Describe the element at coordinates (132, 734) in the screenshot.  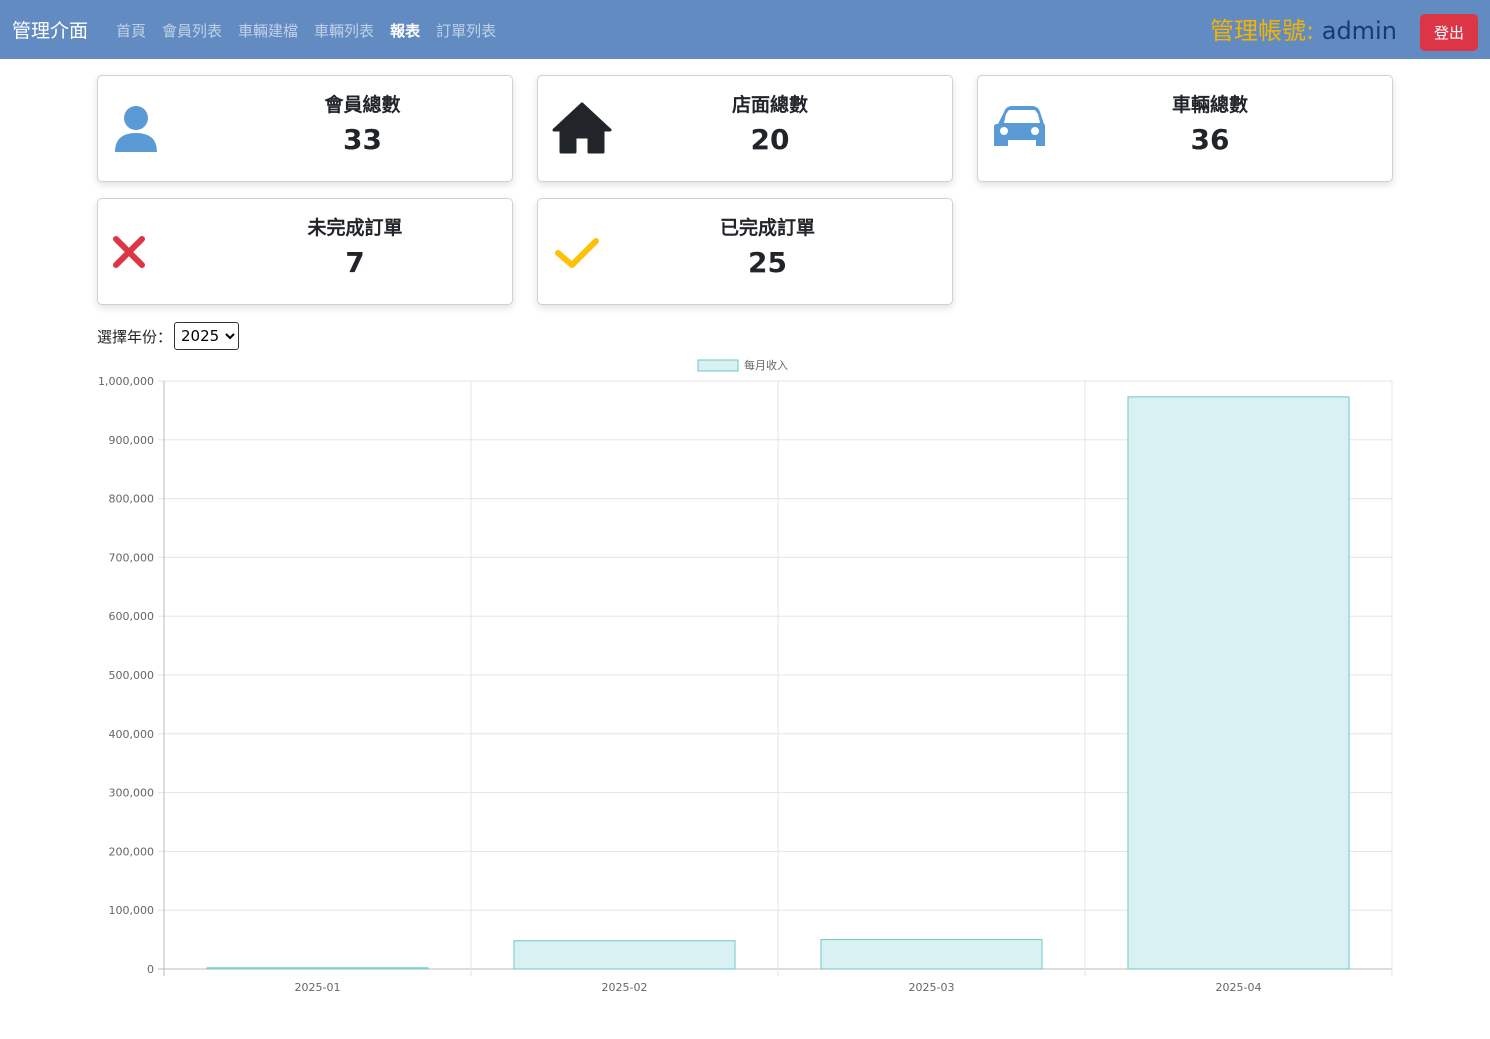
I see `y-tick-label: 400,000` at that location.